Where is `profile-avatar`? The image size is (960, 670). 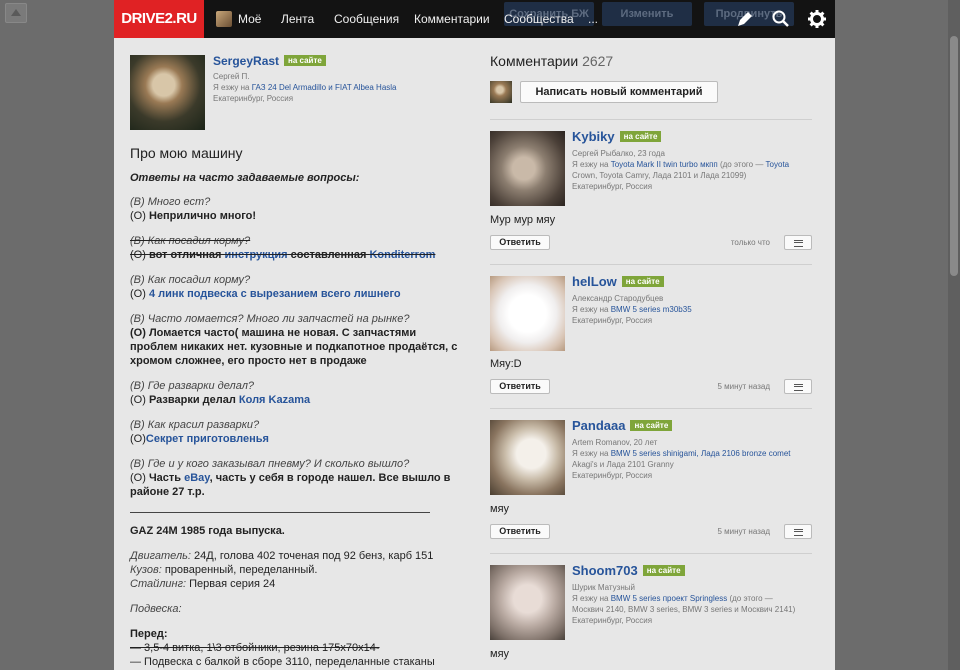
profile-avatar is located at coordinates (167, 92).